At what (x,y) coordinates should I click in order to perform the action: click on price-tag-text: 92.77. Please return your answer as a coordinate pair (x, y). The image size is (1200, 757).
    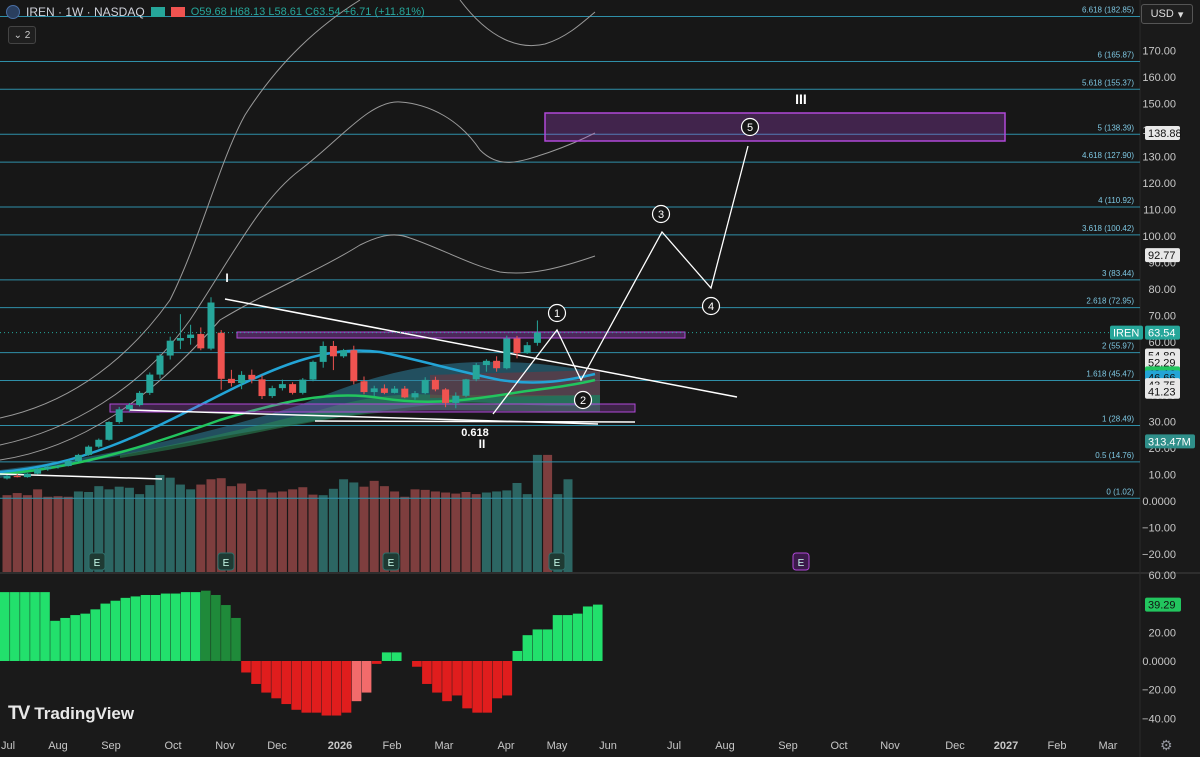
    Looking at the image, I should click on (1162, 256).